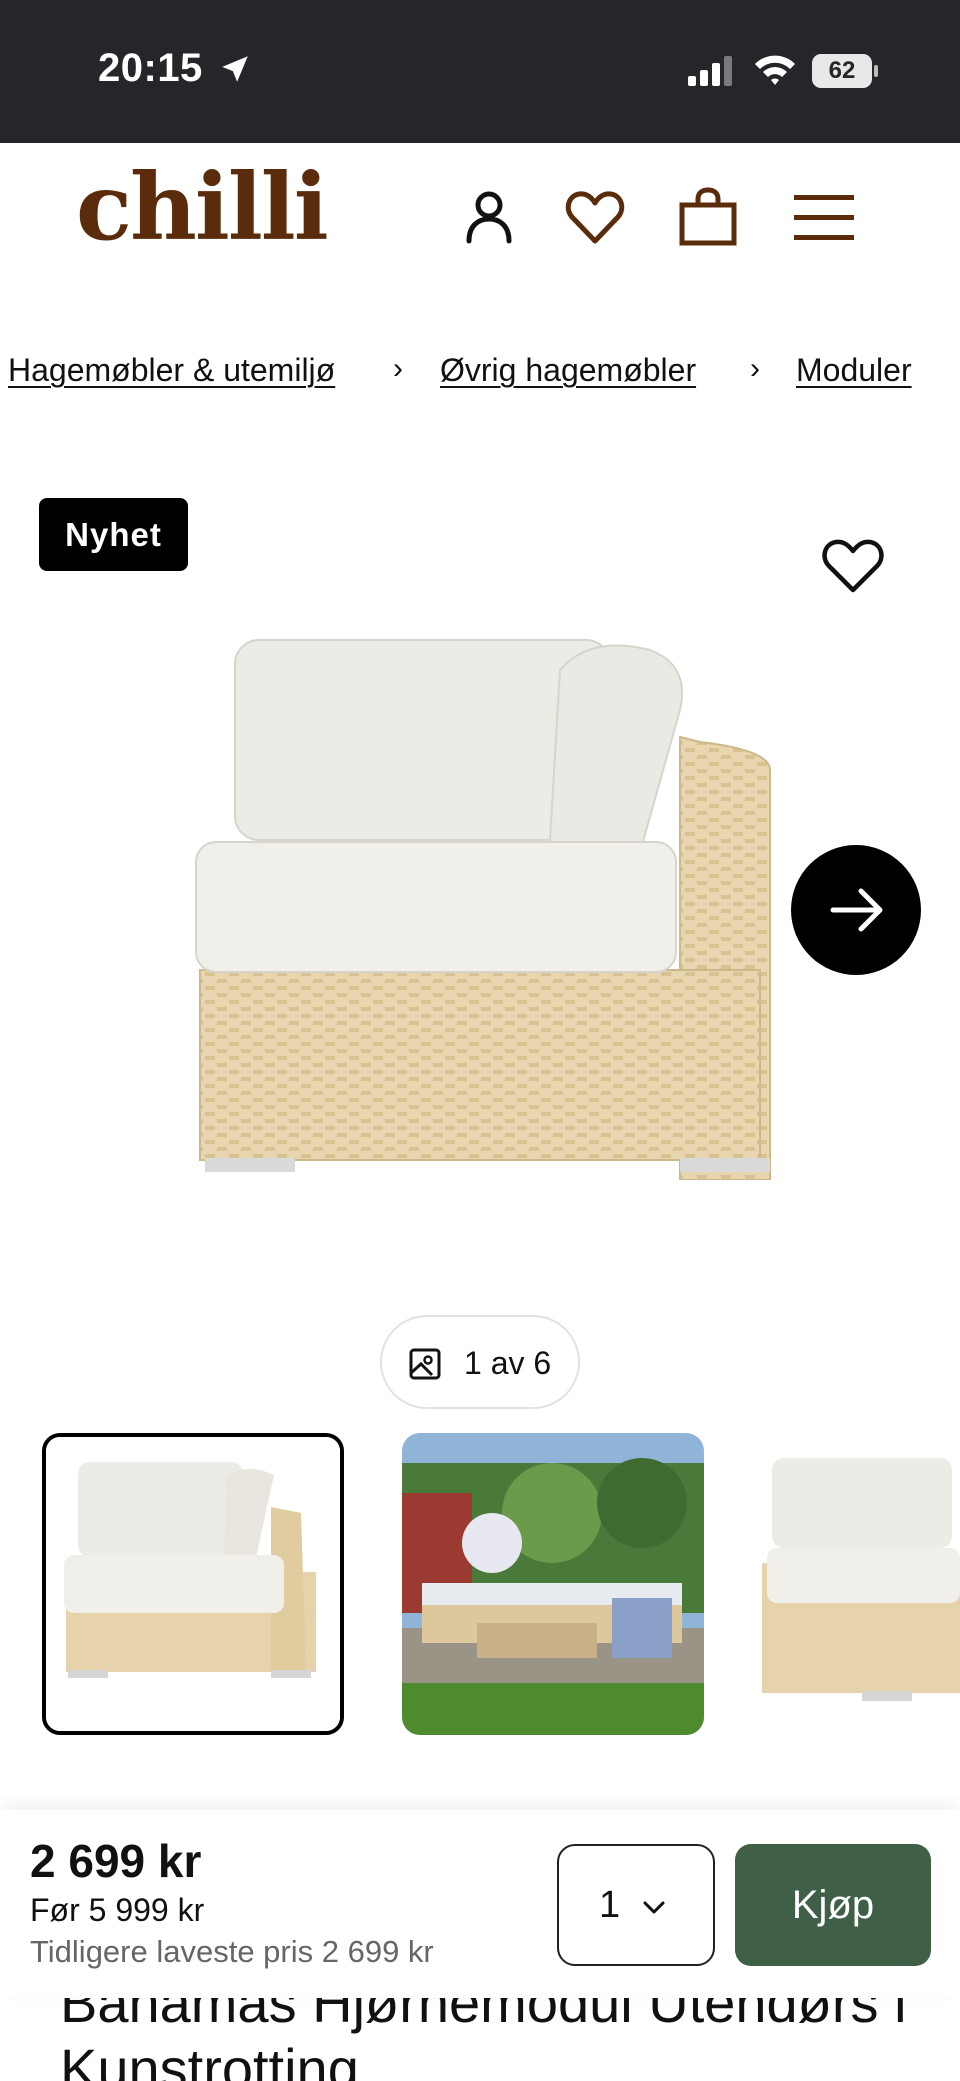 The height and width of the screenshot is (2081, 960). I want to click on status-time: 20:15, so click(150, 68).